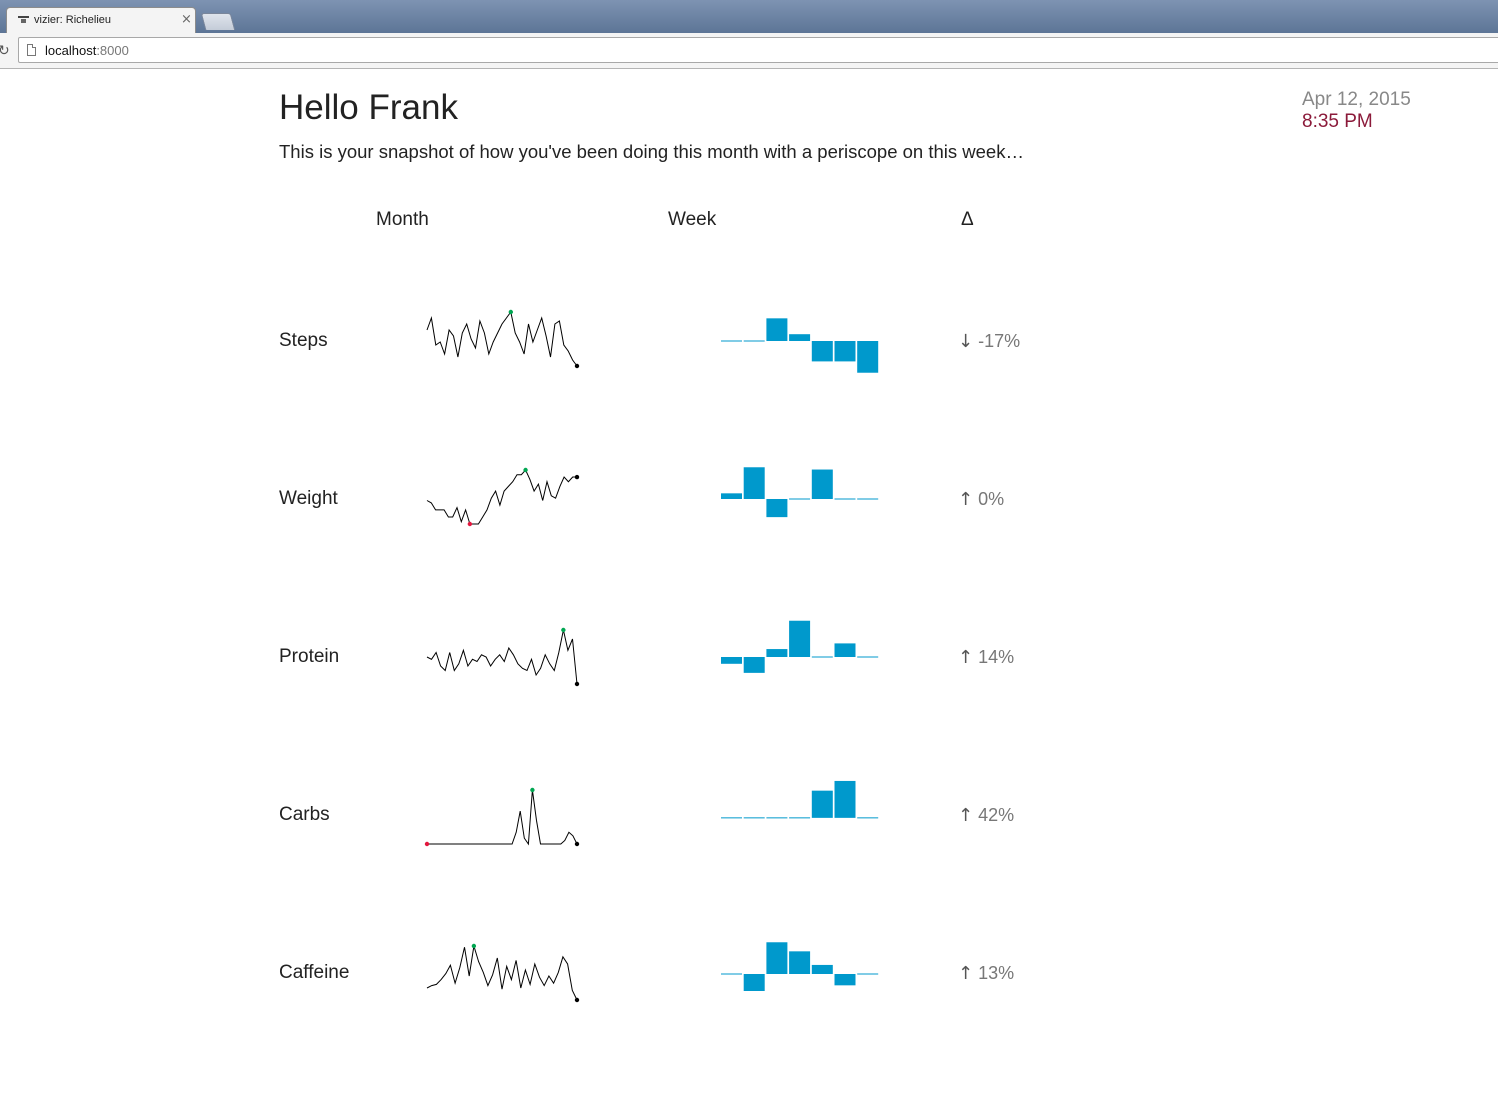  I want to click on page-icon, so click(31, 50).